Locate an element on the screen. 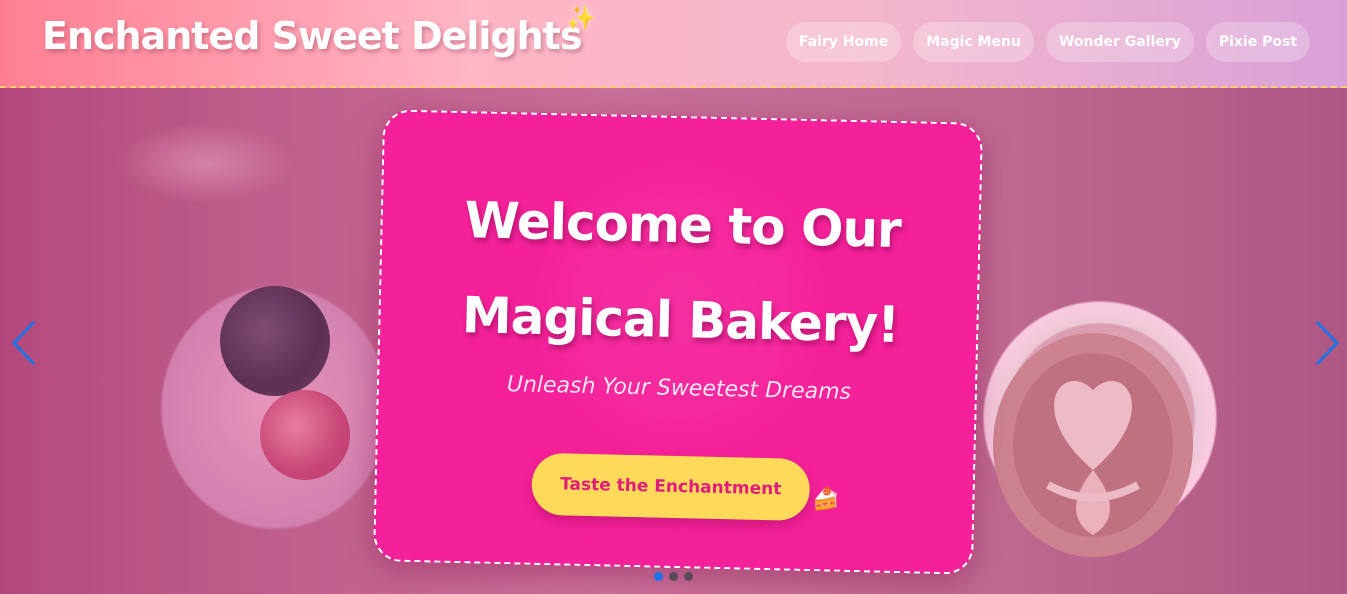  taste-enchantment-button: Taste the Enchantment is located at coordinates (671, 487).